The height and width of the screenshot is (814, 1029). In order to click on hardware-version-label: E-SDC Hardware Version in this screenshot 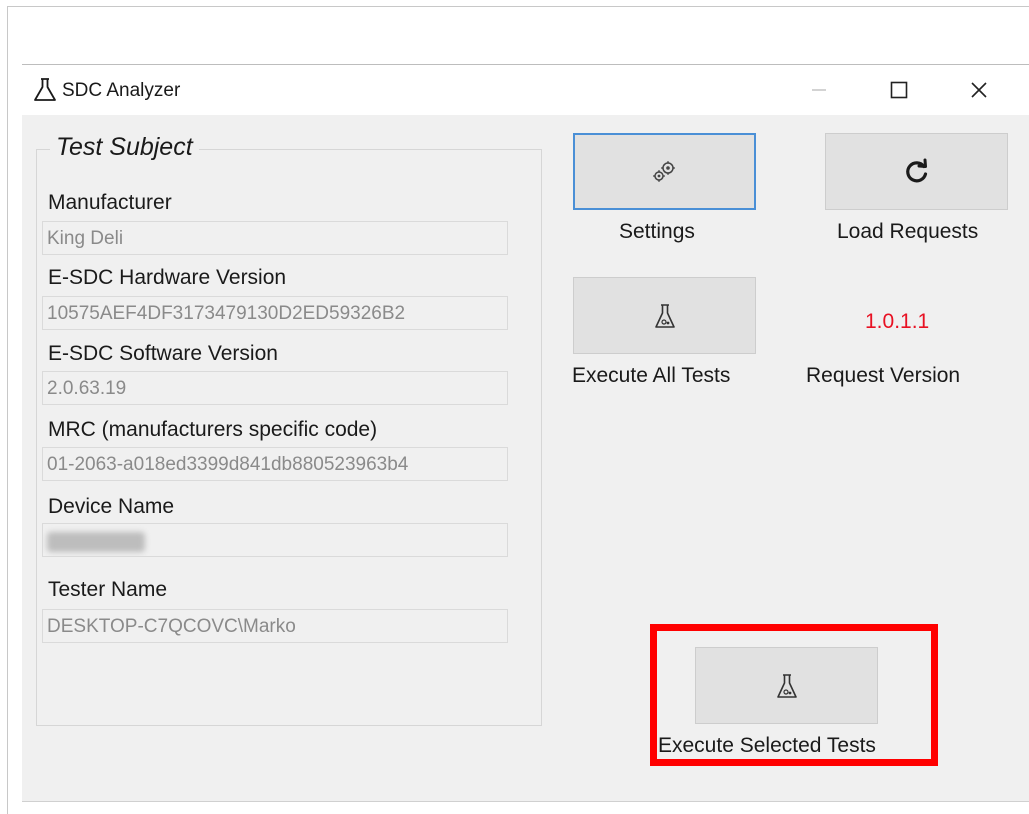, I will do `click(167, 277)`.